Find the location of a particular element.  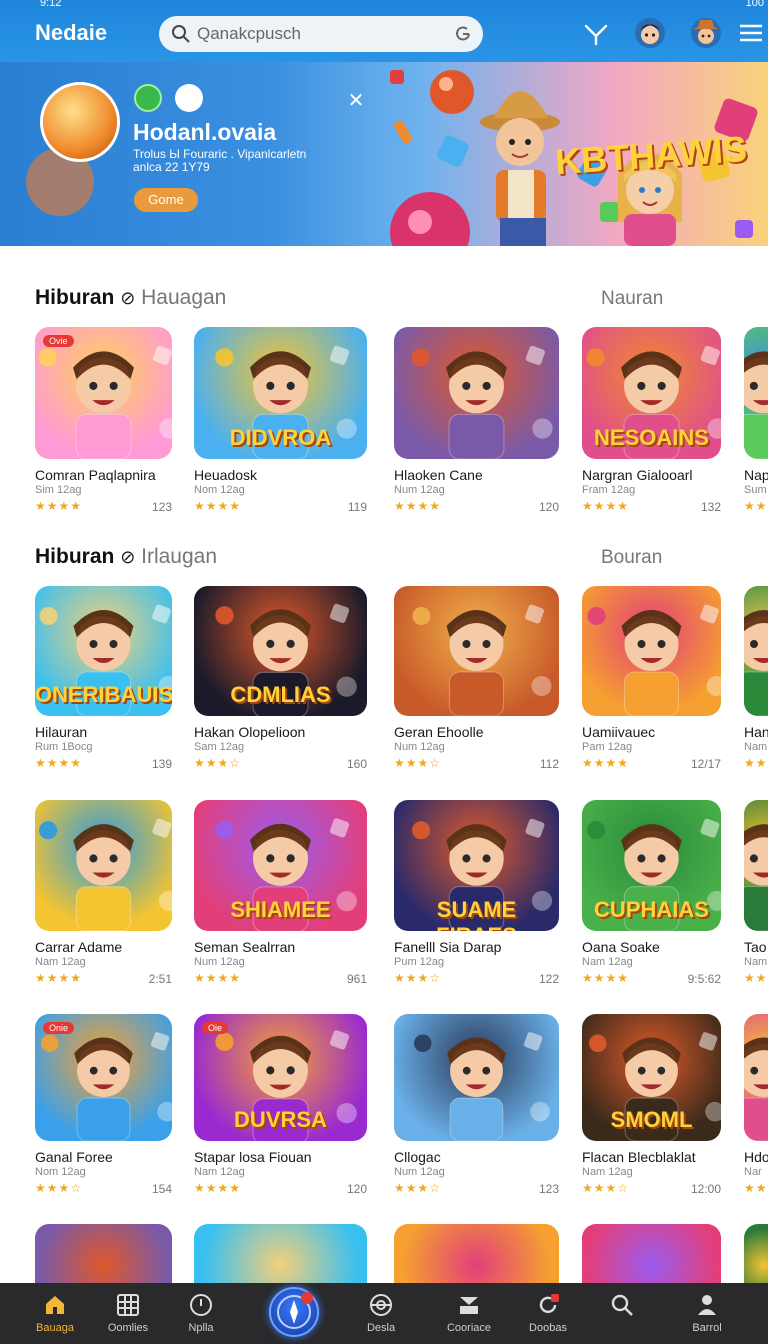

game-subtitle: Num 12ag is located at coordinates (419, 490).